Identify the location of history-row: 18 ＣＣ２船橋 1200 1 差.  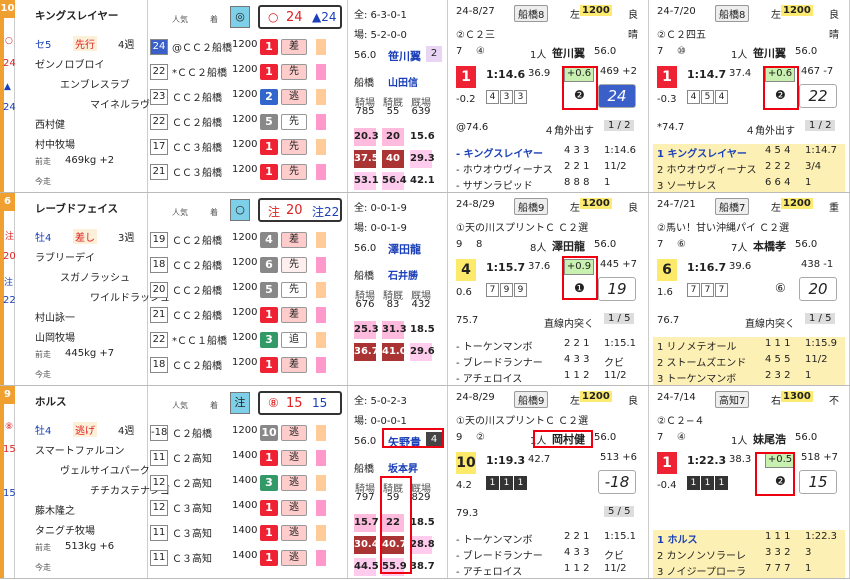
(247, 364).